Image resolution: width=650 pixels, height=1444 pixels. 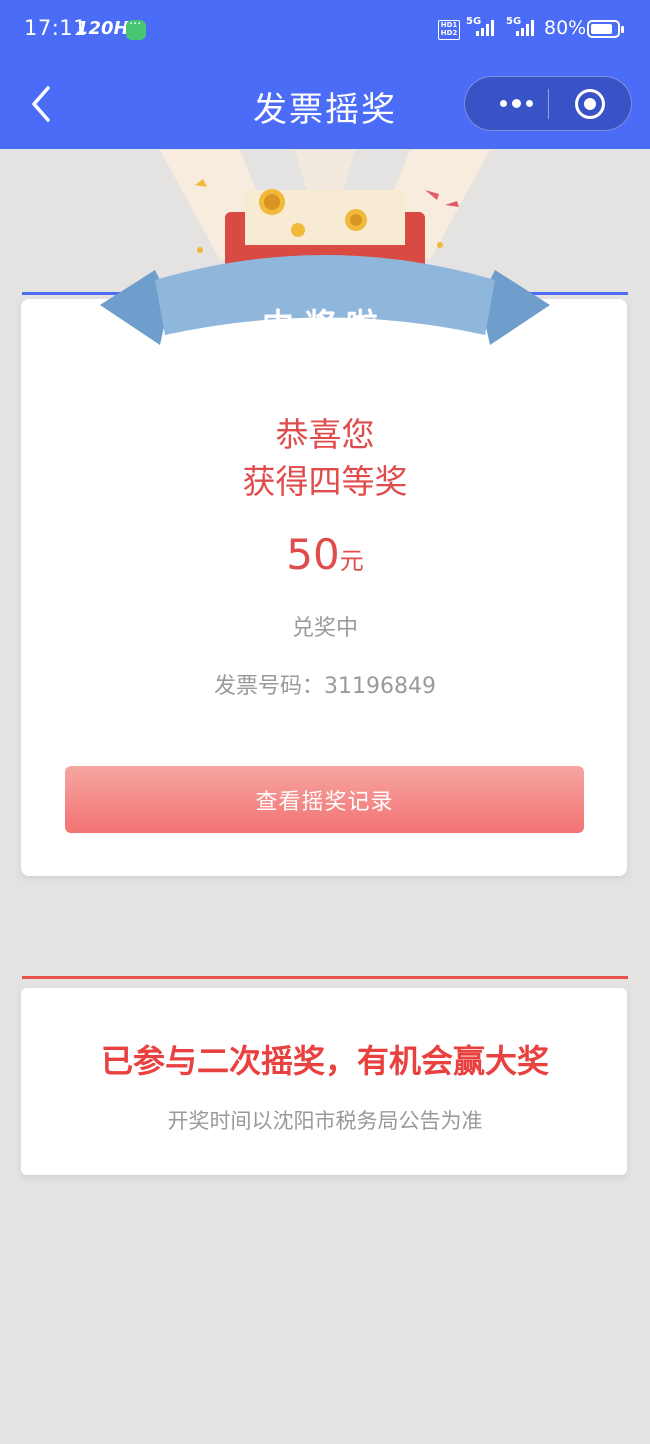 What do you see at coordinates (380, 686) in the screenshot?
I see `invoice-value: 31196849` at bounding box center [380, 686].